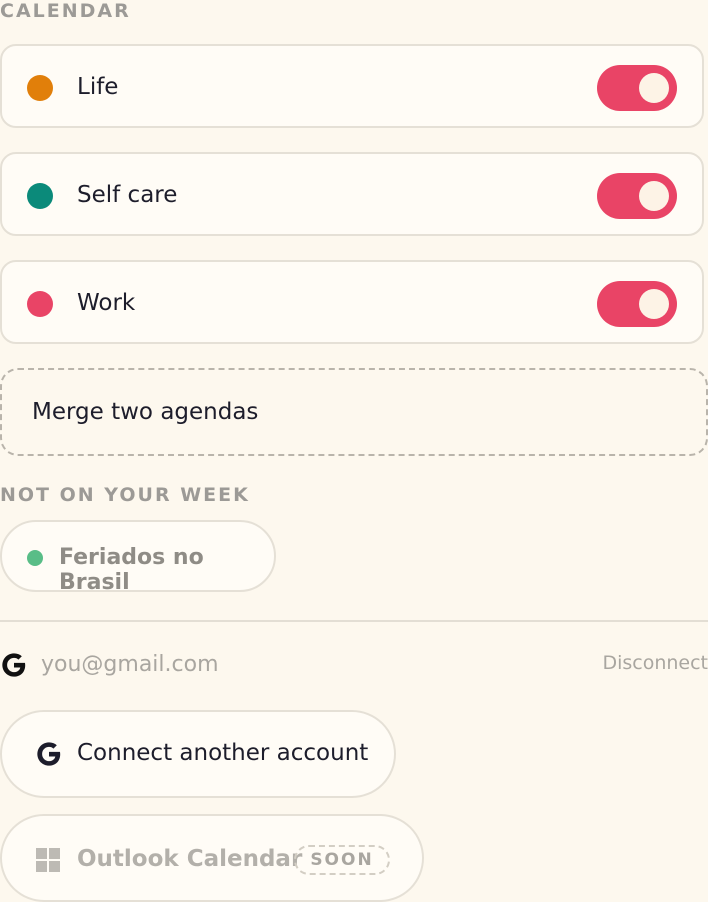  Describe the element at coordinates (127, 195) in the screenshot. I see `calendar-label: Self care` at that location.